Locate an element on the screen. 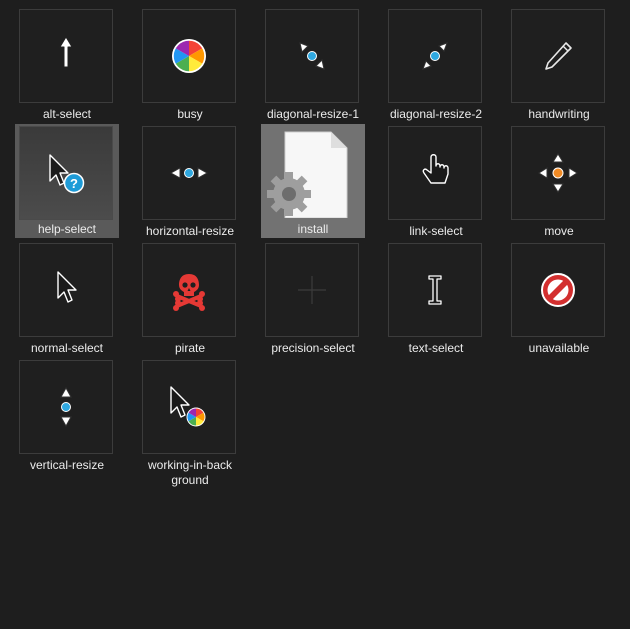  help-arrow-icon: ? is located at coordinates (67, 174).